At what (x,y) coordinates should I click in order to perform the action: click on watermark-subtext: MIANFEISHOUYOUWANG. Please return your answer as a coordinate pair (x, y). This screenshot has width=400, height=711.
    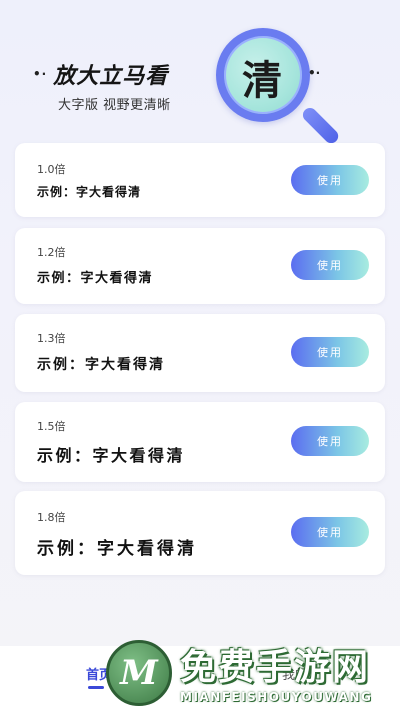
    Looking at the image, I should click on (276, 697).